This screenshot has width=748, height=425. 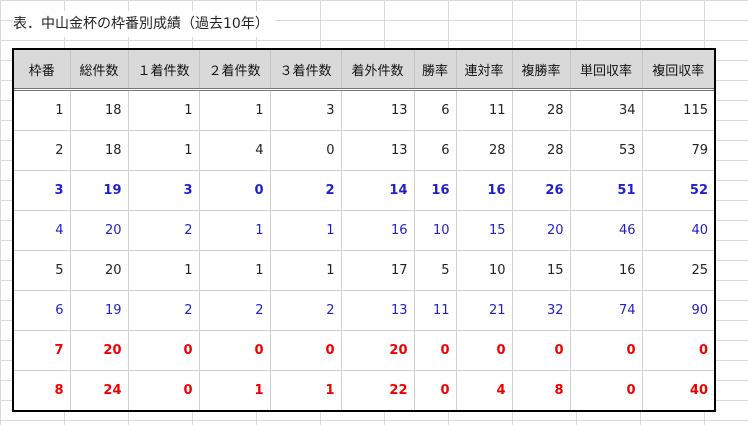 I want to click on table-cell: 115, so click(x=677, y=110).